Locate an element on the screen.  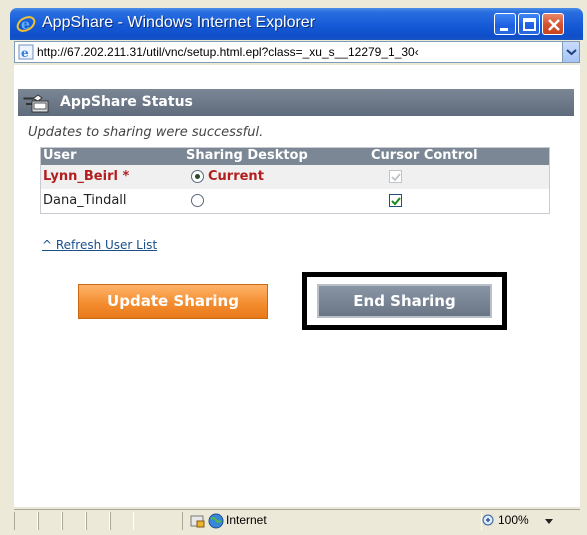
chevron-down-icon is located at coordinates (571, 52).